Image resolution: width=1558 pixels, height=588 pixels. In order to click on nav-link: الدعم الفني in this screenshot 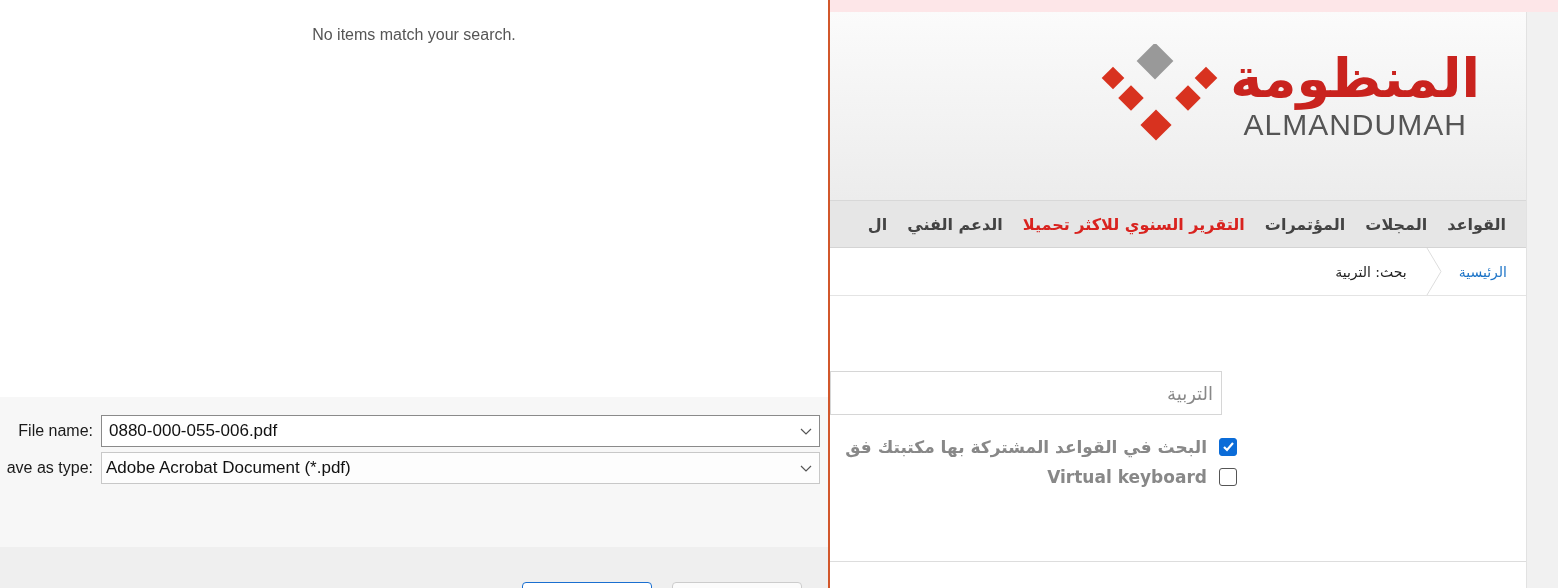, I will do `click(955, 224)`.